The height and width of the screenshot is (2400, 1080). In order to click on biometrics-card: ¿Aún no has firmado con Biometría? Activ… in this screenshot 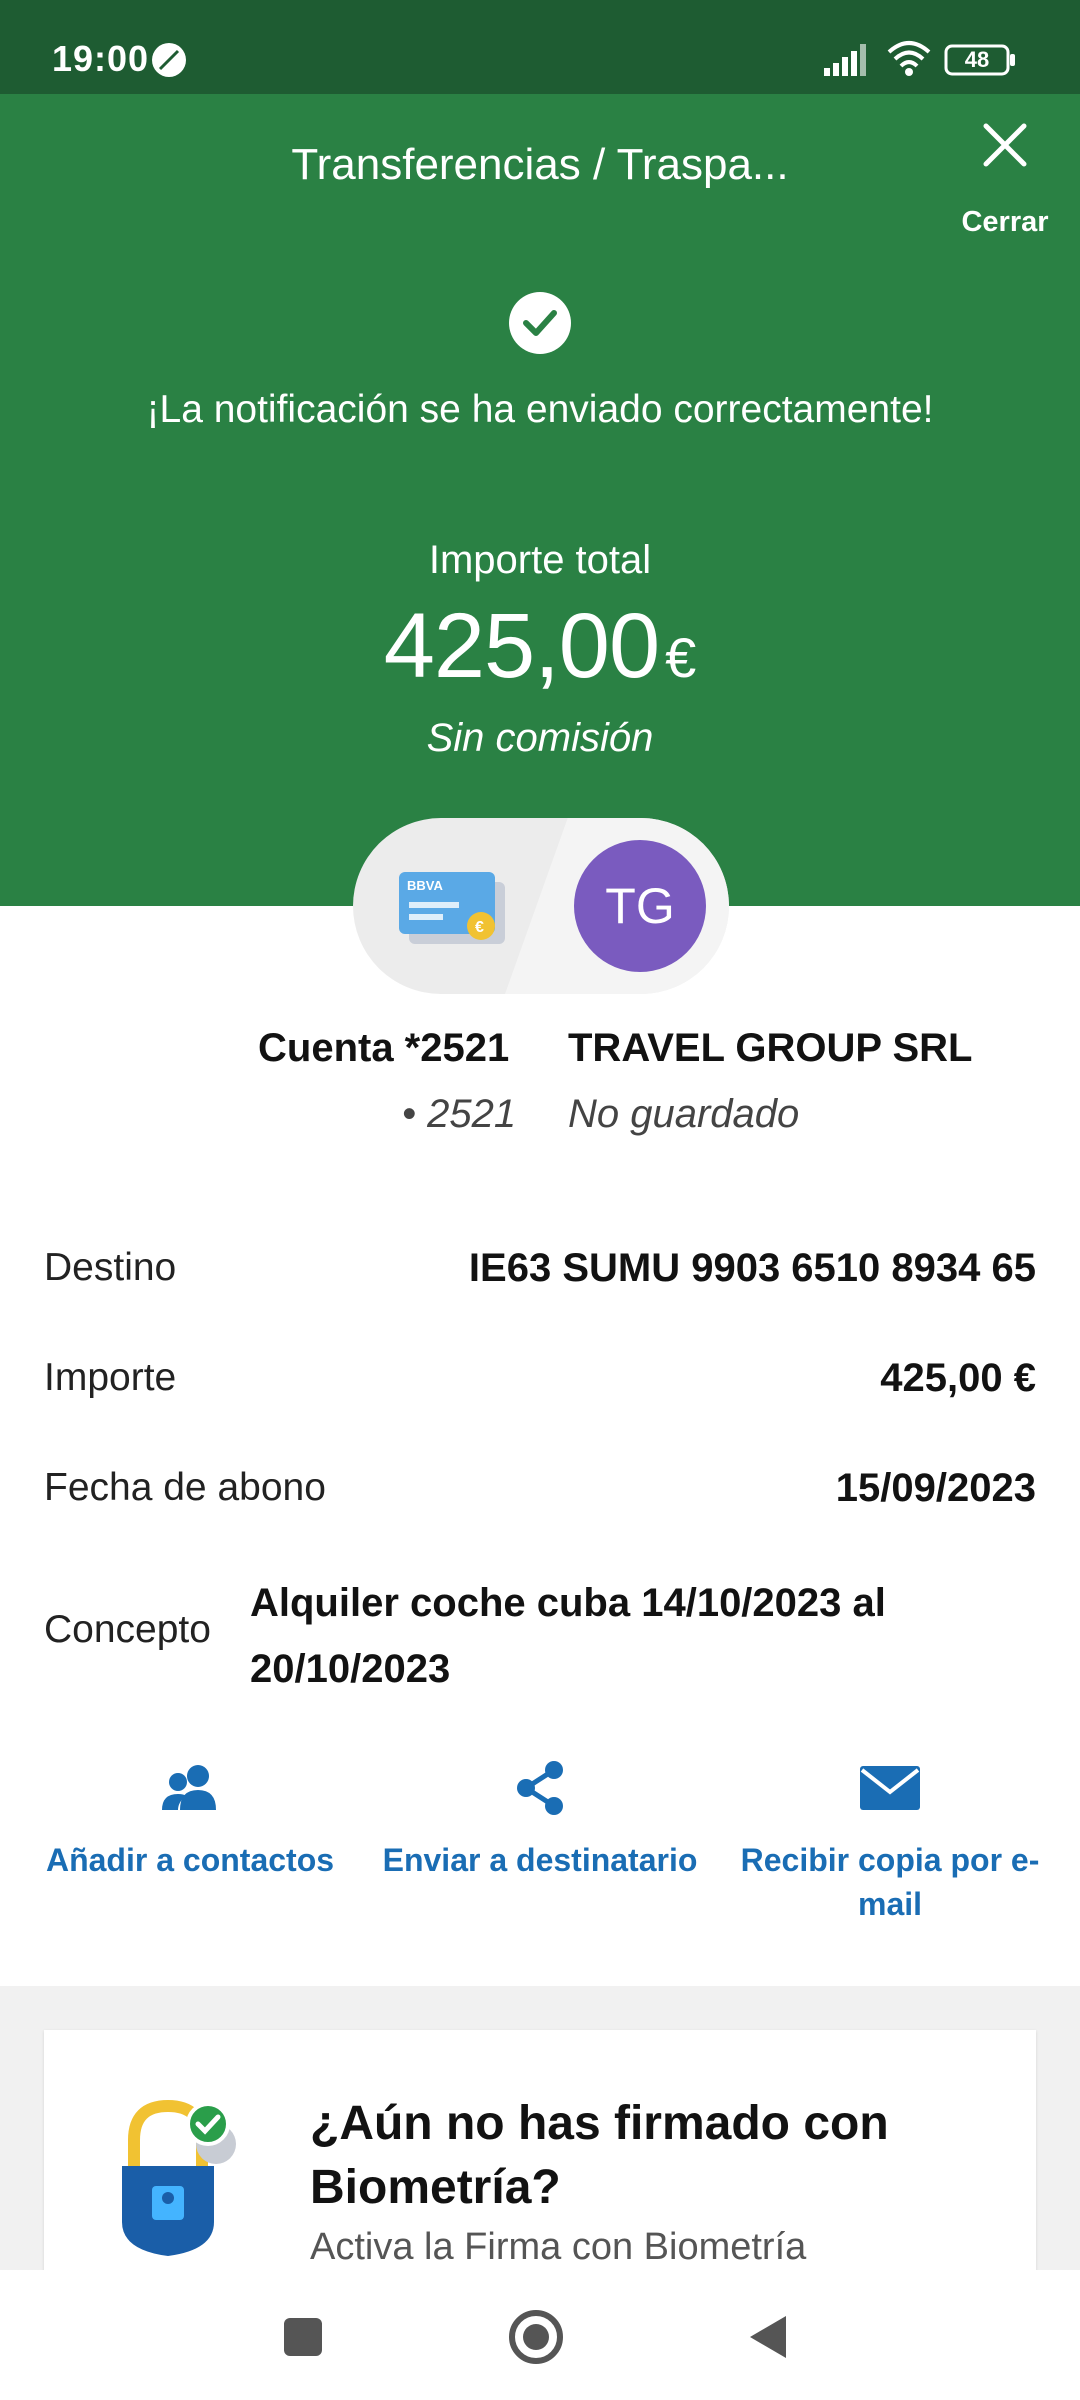, I will do `click(540, 2160)`.